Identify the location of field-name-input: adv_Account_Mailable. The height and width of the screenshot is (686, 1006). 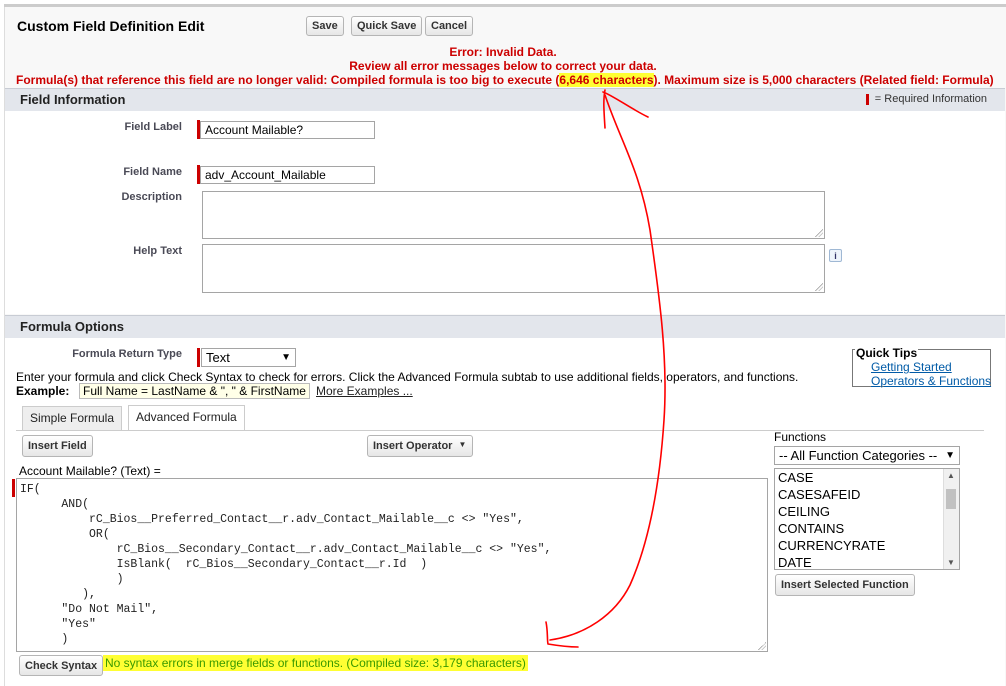
(287, 175).